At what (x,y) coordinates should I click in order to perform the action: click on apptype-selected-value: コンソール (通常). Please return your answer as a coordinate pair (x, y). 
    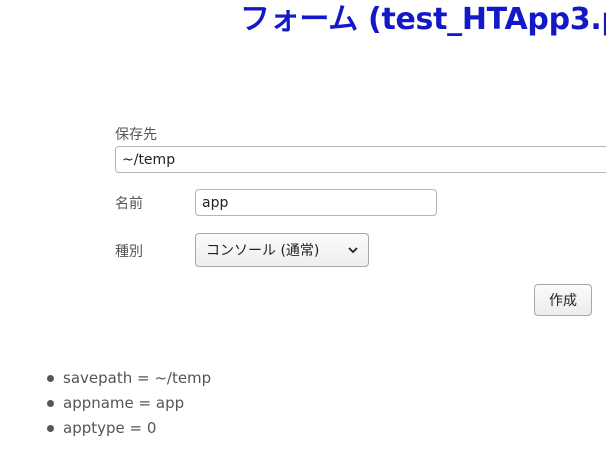
    Looking at the image, I should click on (263, 251).